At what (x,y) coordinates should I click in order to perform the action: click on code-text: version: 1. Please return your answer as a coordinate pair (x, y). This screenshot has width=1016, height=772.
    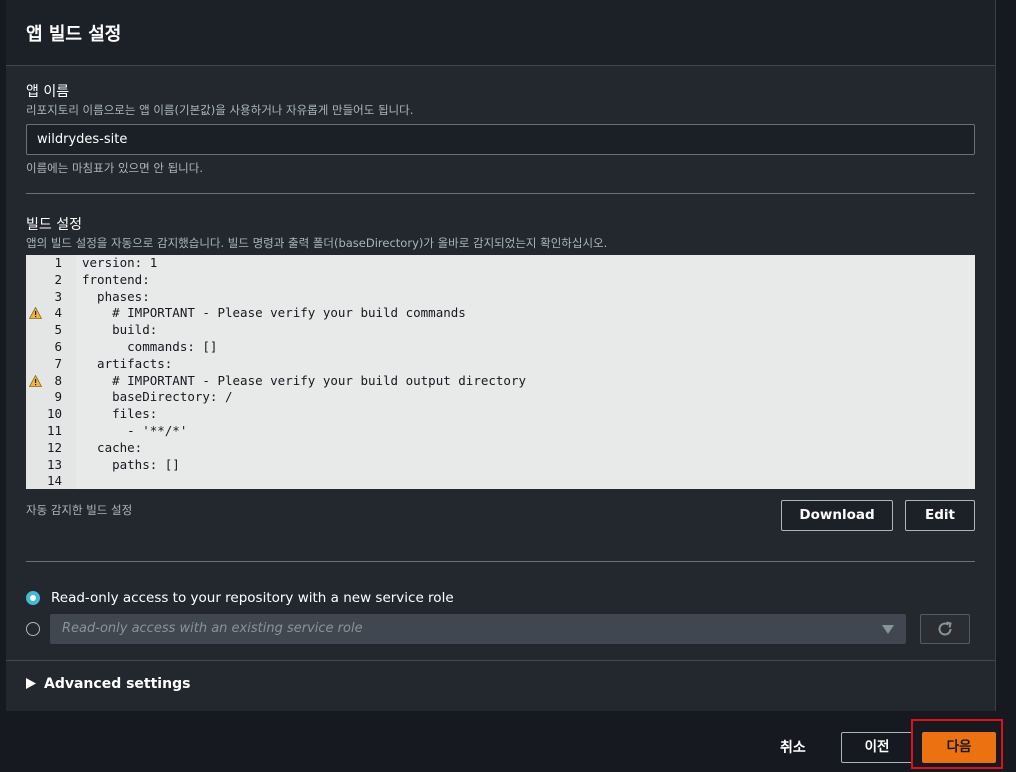
    Looking at the image, I should click on (120, 262).